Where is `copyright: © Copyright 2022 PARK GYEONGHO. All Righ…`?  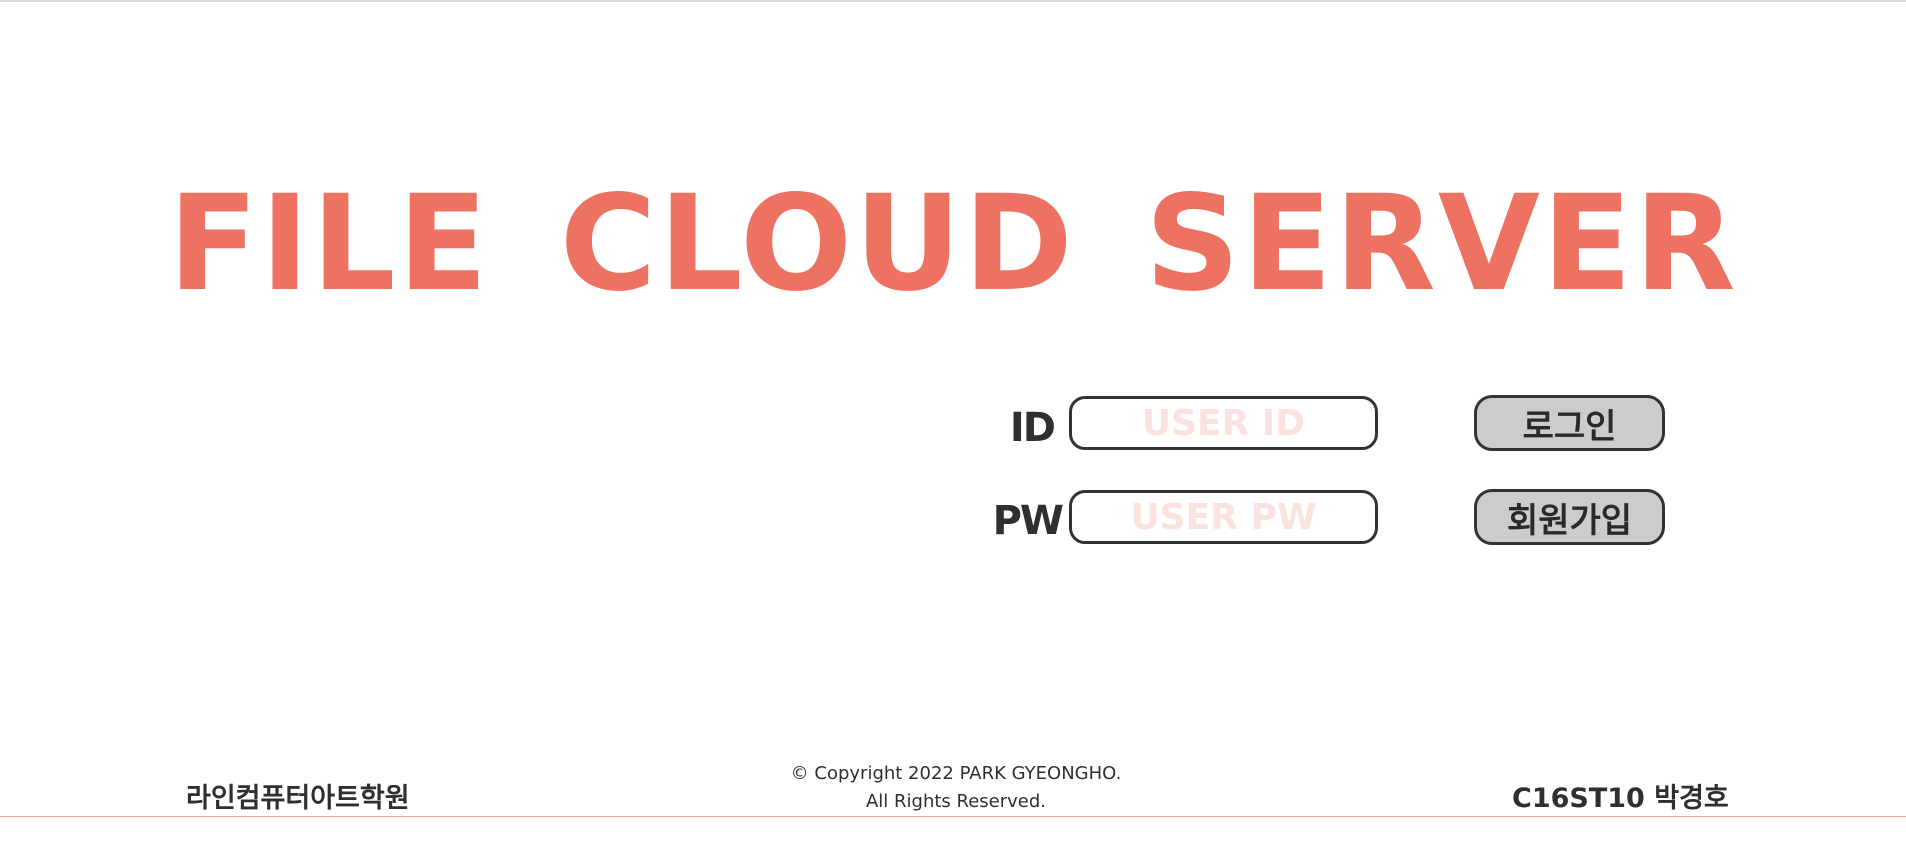
copyright: © Copyright 2022 PARK GYEONGHO. All Righ… is located at coordinates (956, 788).